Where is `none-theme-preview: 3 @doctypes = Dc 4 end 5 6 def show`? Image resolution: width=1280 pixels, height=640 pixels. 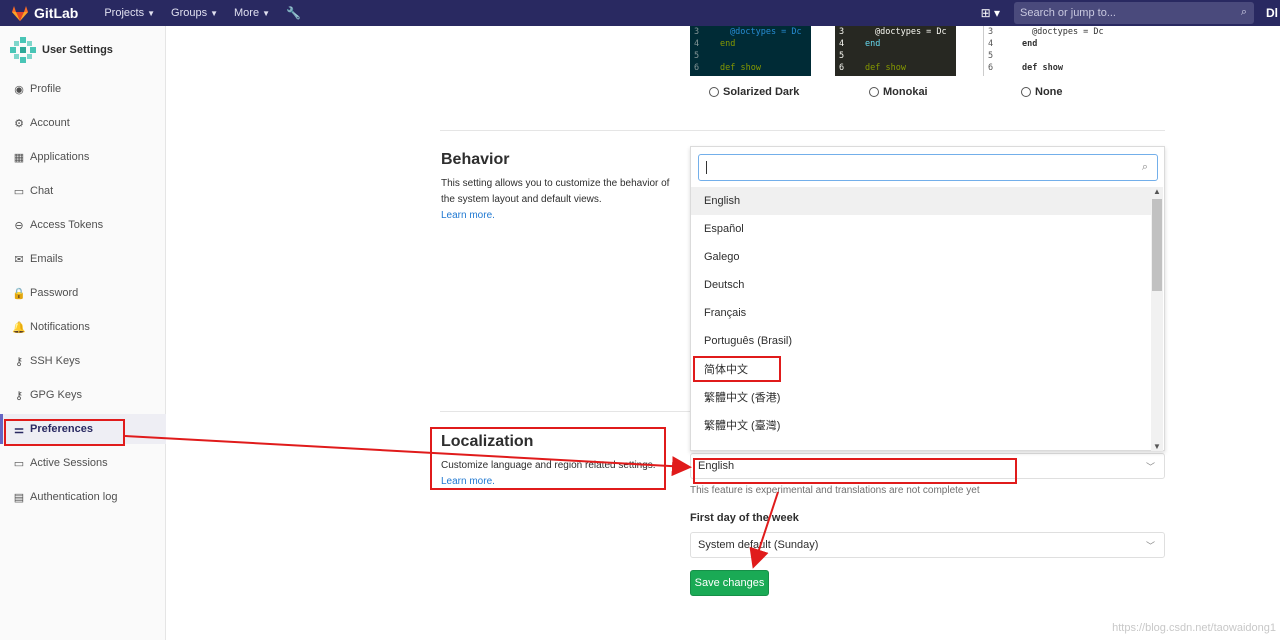 none-theme-preview: 3 @doctypes = Dc 4 end 5 6 def show is located at coordinates (1049, 51).